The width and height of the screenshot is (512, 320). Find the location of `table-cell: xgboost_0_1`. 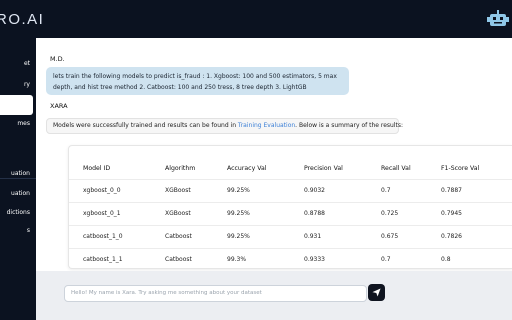

table-cell: xgboost_0_1 is located at coordinates (102, 213).